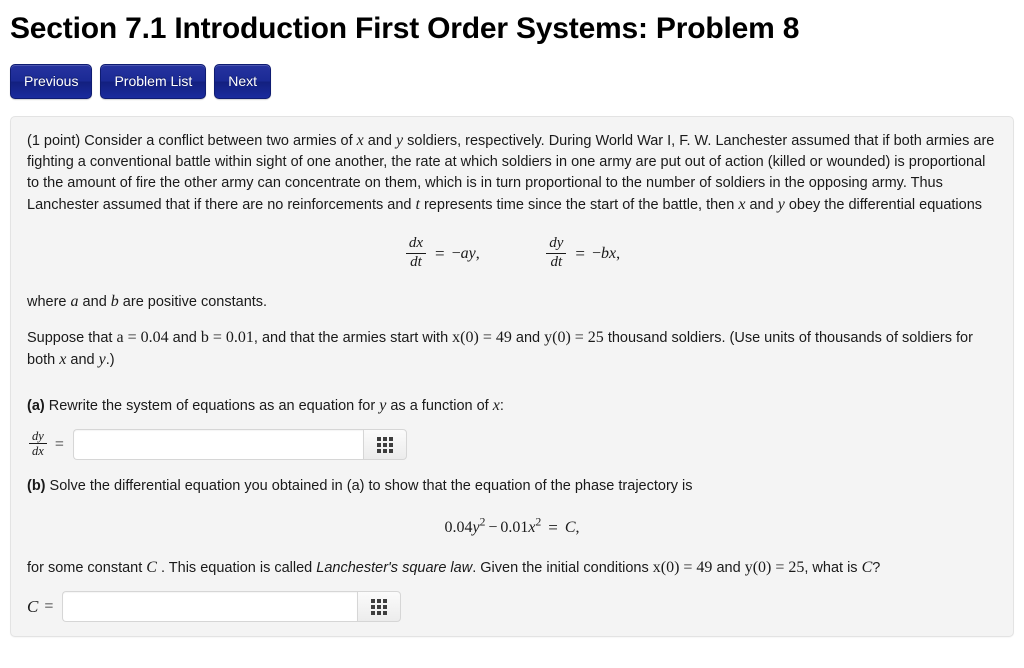 The width and height of the screenshot is (1024, 668). What do you see at coordinates (72, 338) in the screenshot?
I see `suppose-text-1: Suppose that` at bounding box center [72, 338].